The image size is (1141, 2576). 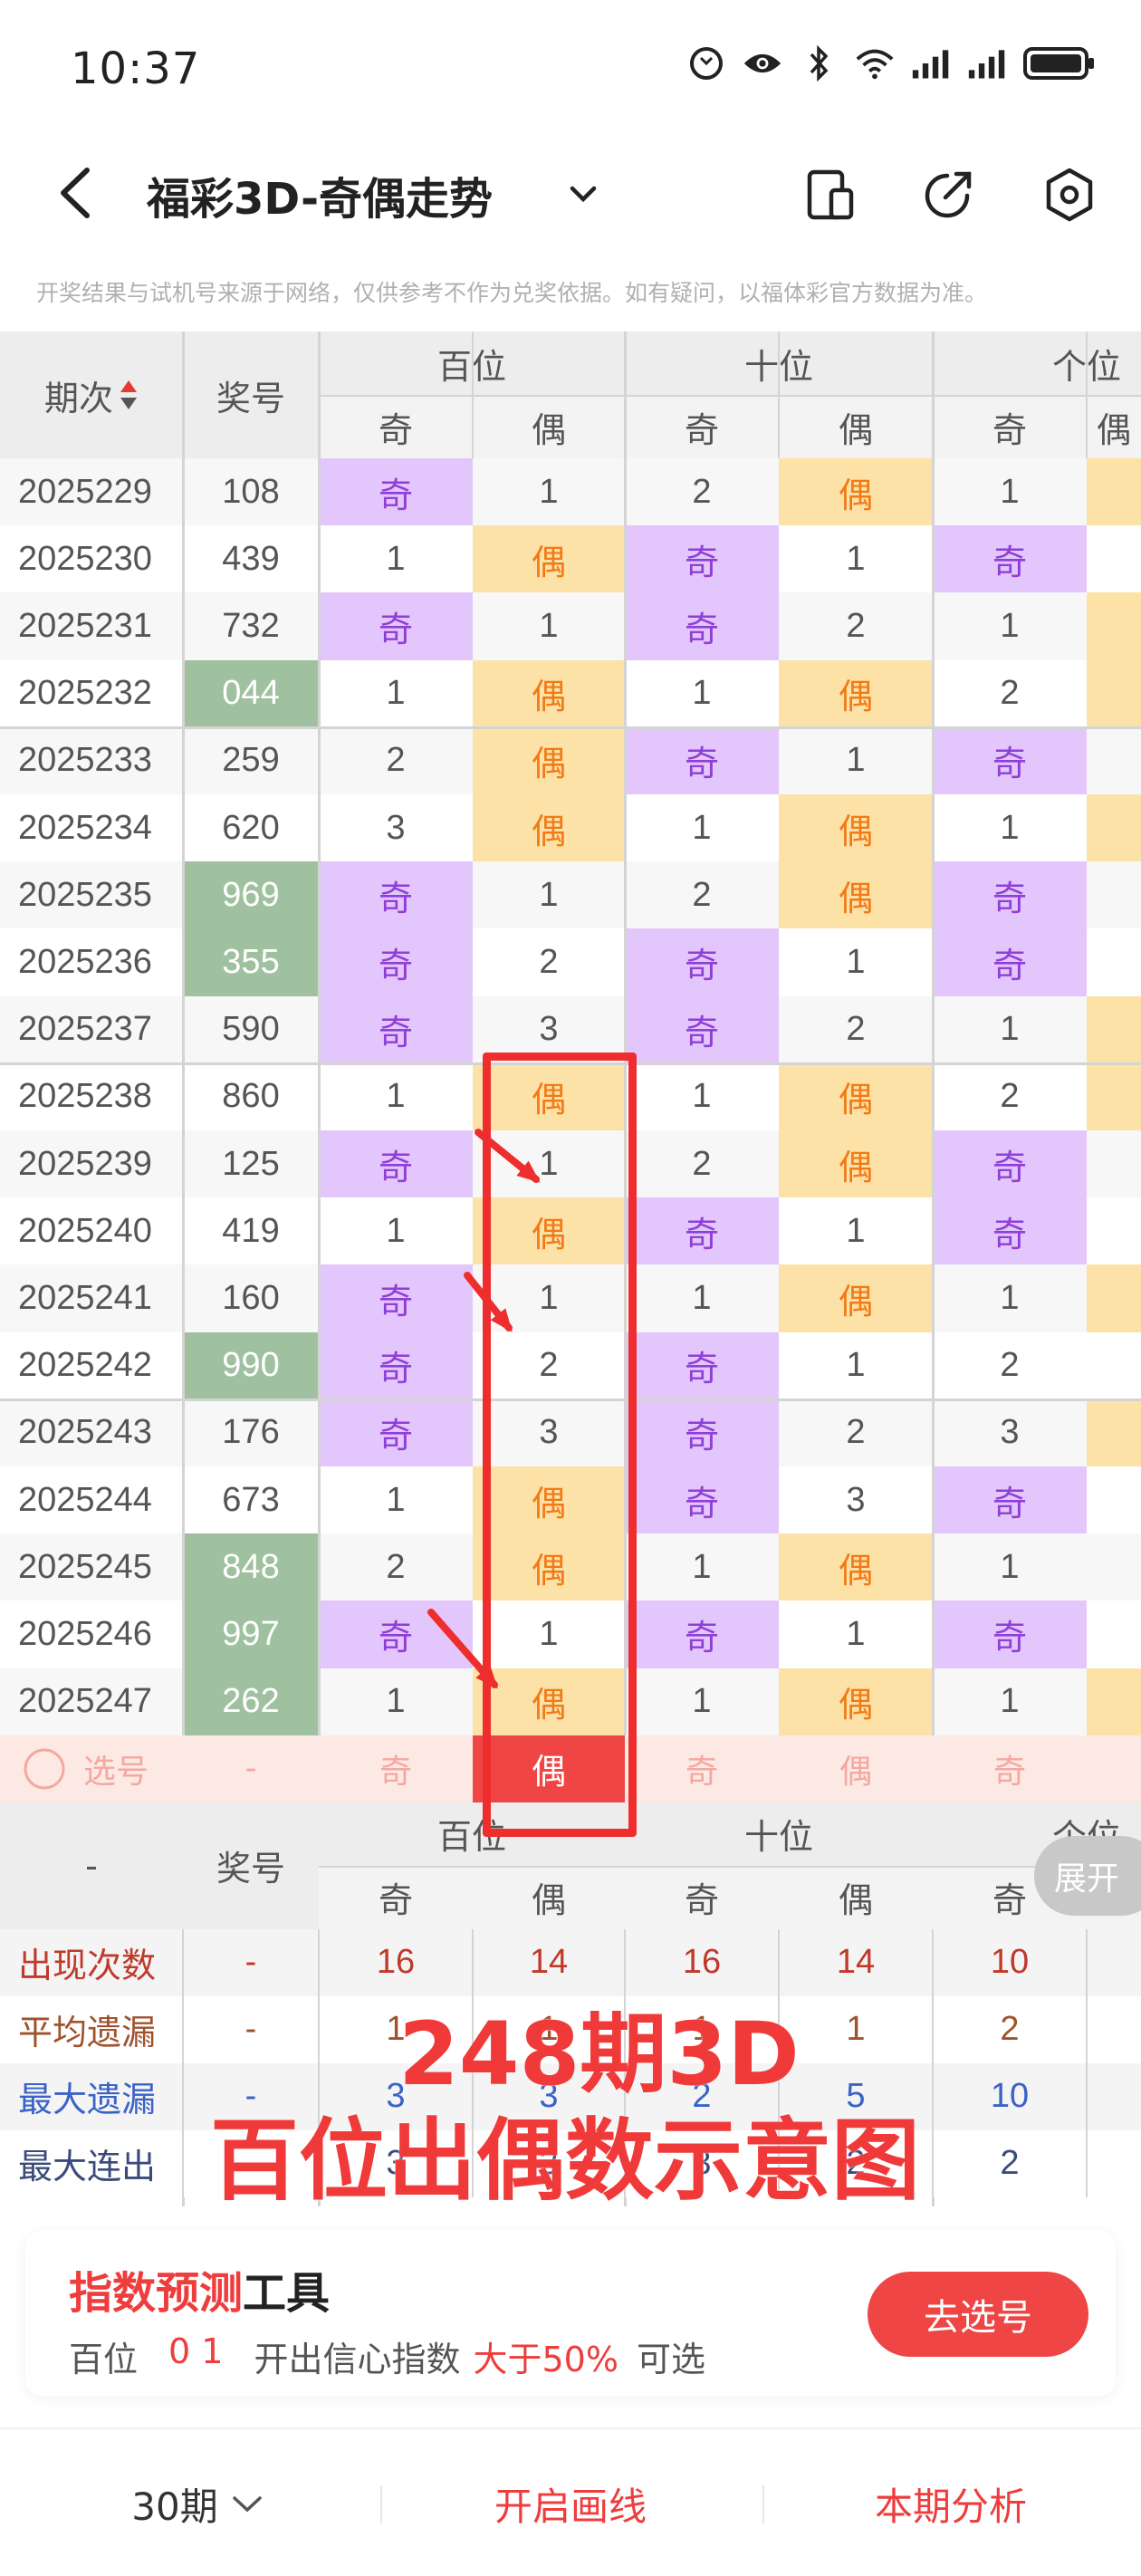 I want to click on stats-column-divider, so click(x=933, y=2062).